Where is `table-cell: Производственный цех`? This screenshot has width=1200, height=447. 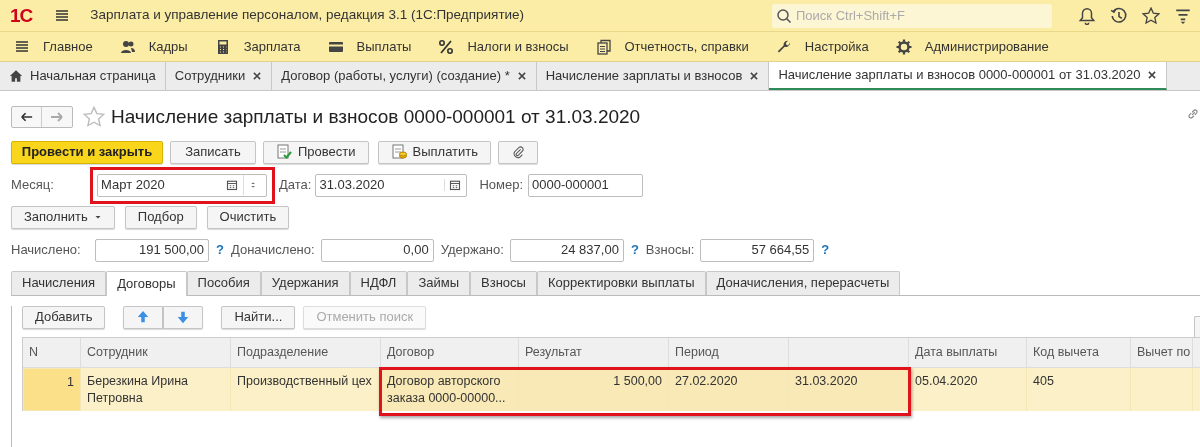 table-cell: Производственный цех is located at coordinates (306, 389).